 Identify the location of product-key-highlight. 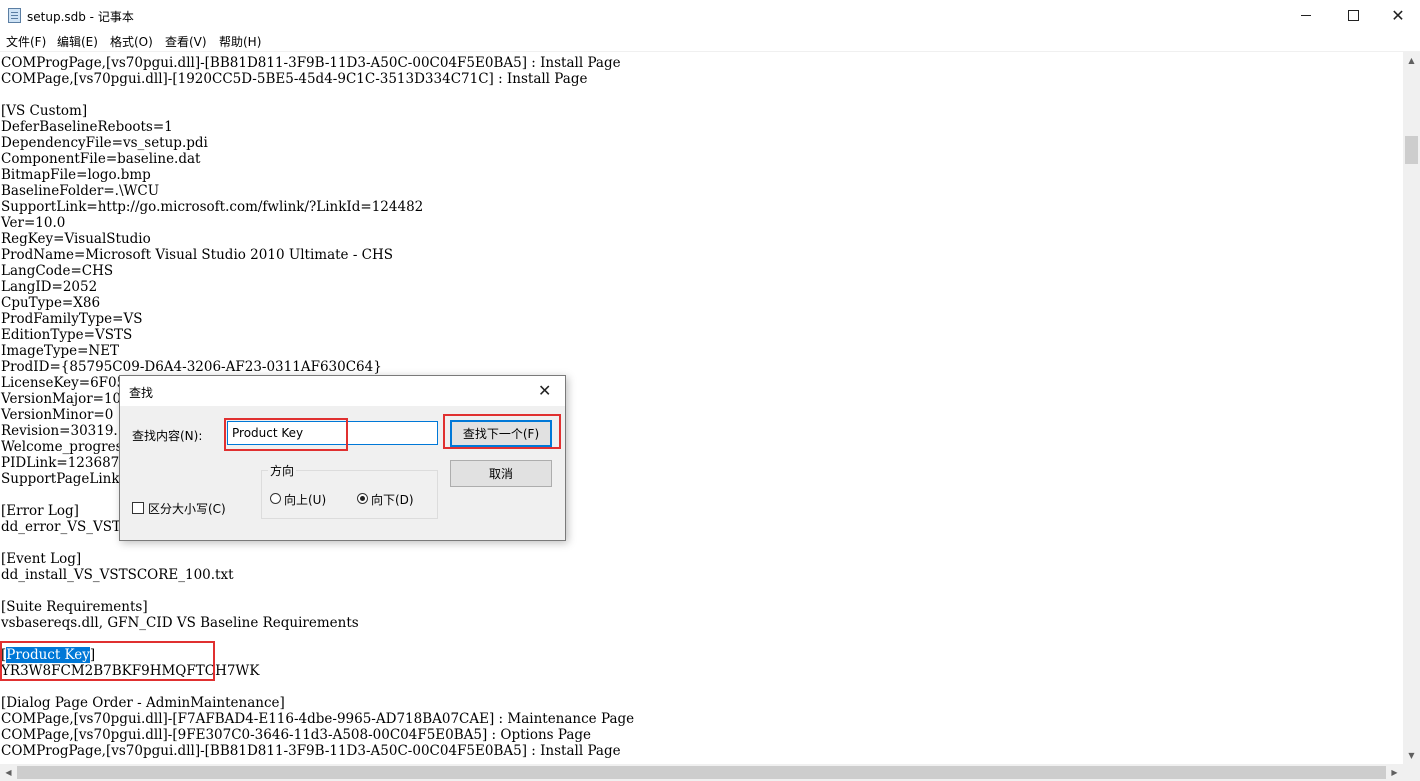
(107, 661).